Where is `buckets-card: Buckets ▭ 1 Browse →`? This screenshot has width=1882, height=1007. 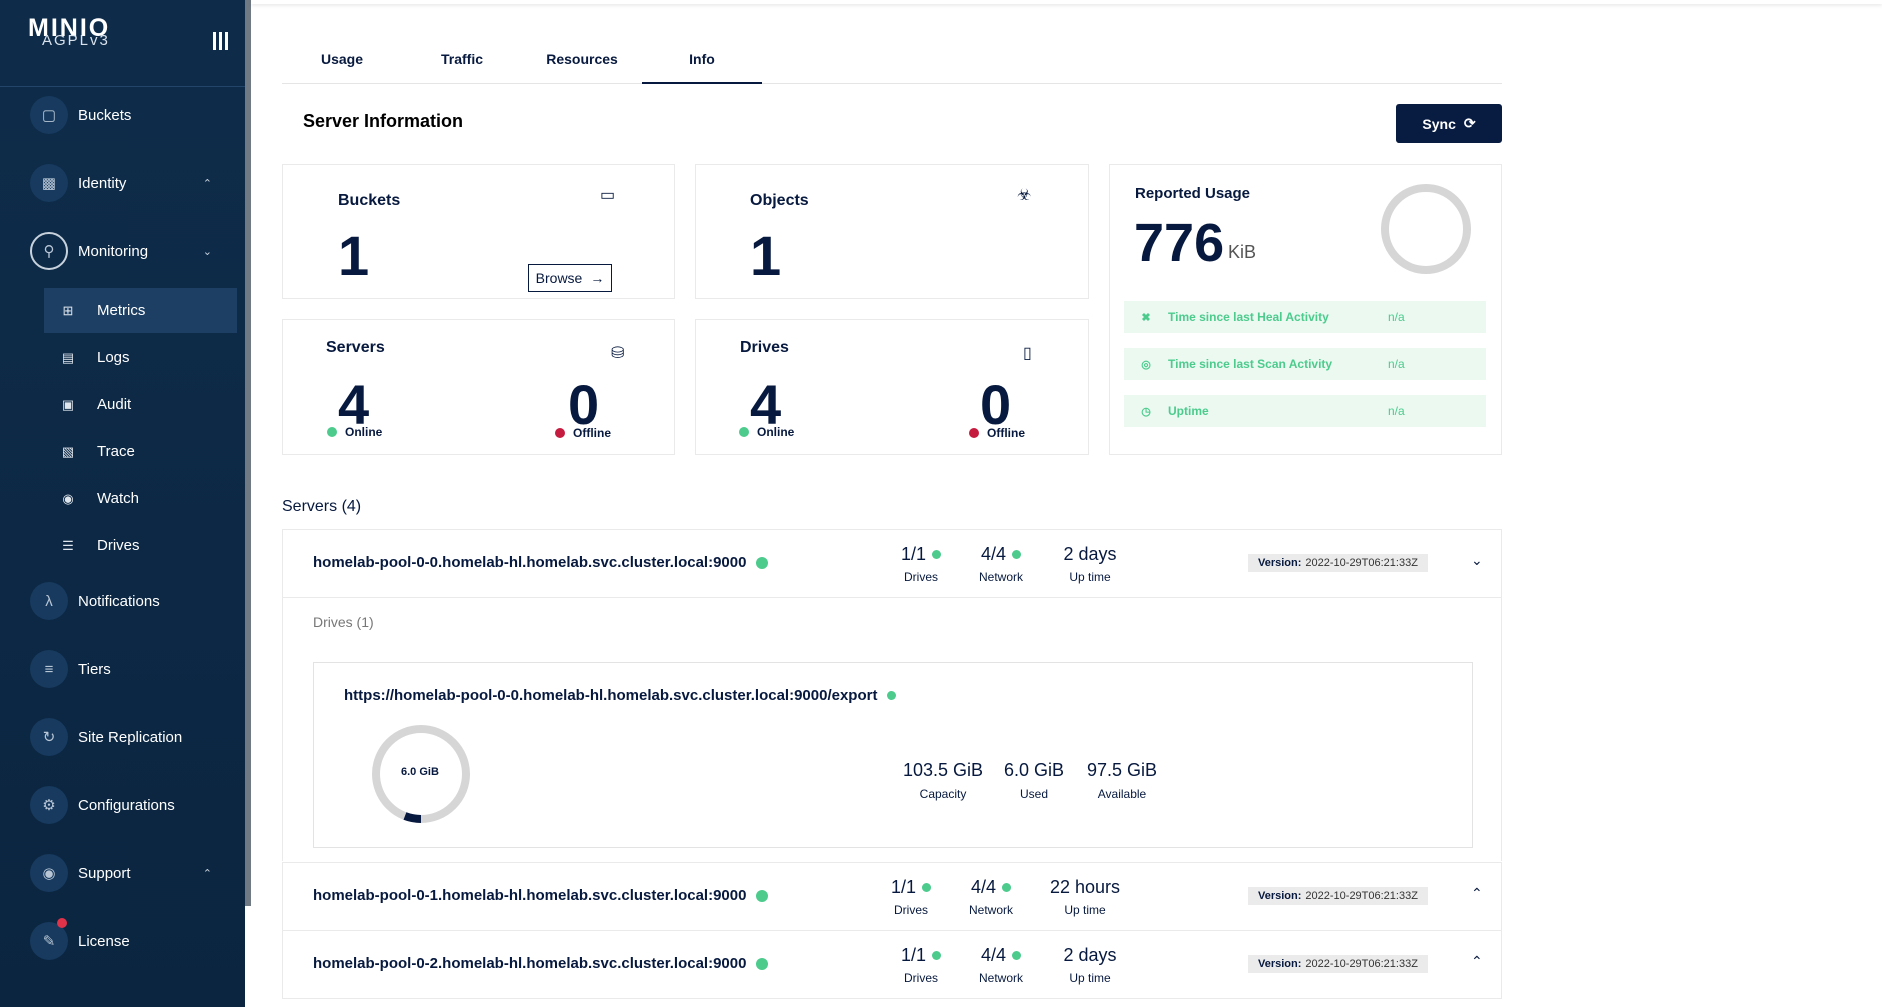 buckets-card: Buckets ▭ 1 Browse → is located at coordinates (478, 231).